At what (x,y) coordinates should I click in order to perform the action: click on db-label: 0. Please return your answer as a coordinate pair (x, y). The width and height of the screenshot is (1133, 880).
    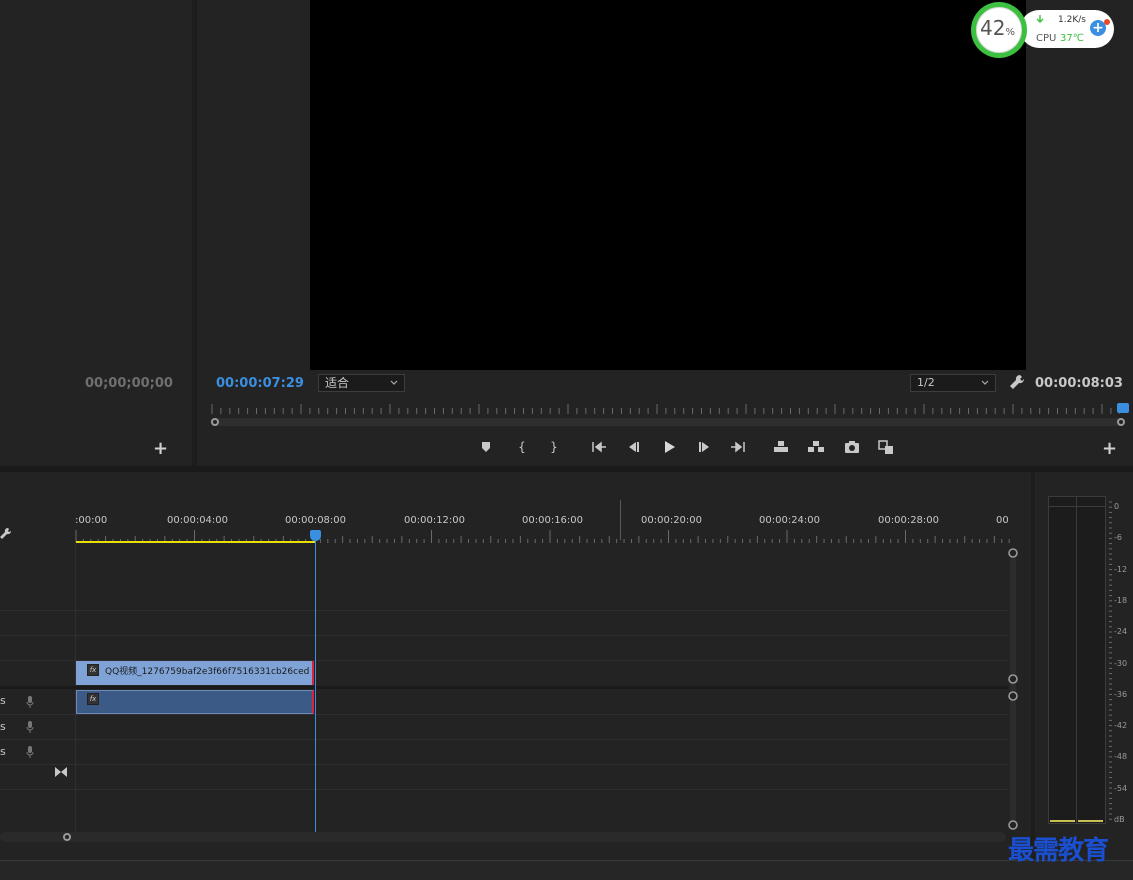
    Looking at the image, I should click on (1117, 506).